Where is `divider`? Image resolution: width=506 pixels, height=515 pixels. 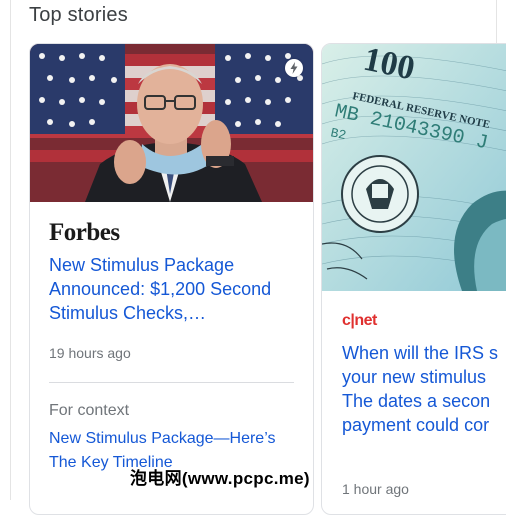 divider is located at coordinates (171, 382).